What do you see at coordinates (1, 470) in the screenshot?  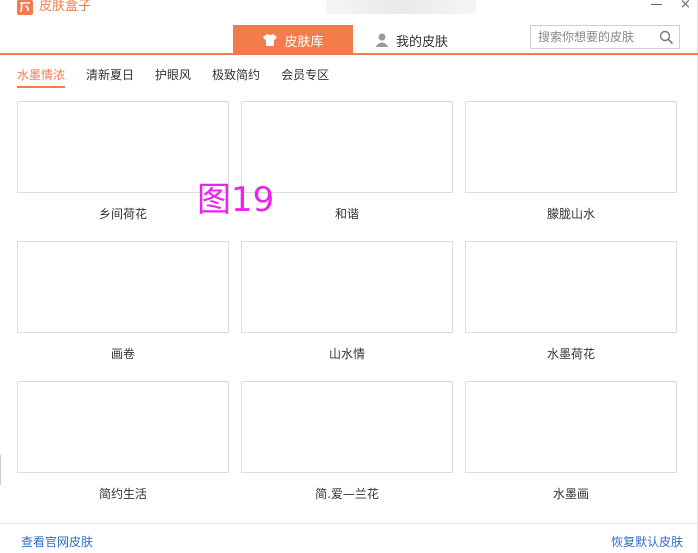 I see `window-edge-decoration` at bounding box center [1, 470].